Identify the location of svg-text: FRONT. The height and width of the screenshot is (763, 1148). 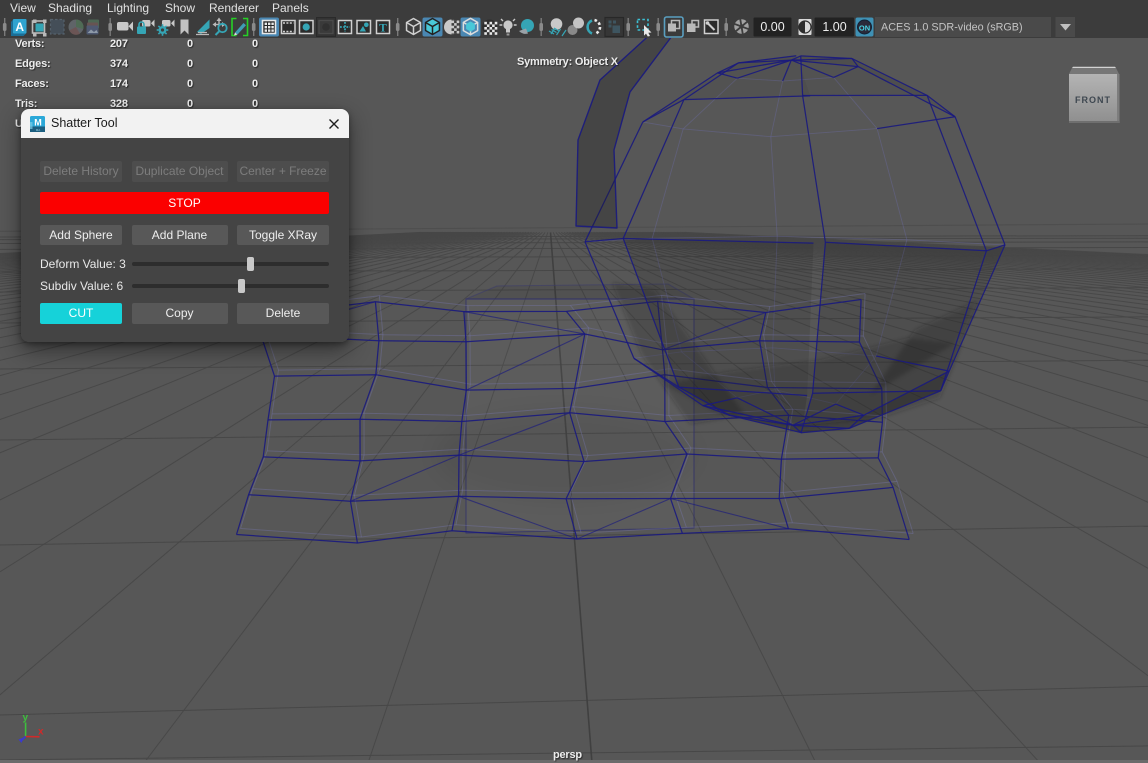
(1093, 100).